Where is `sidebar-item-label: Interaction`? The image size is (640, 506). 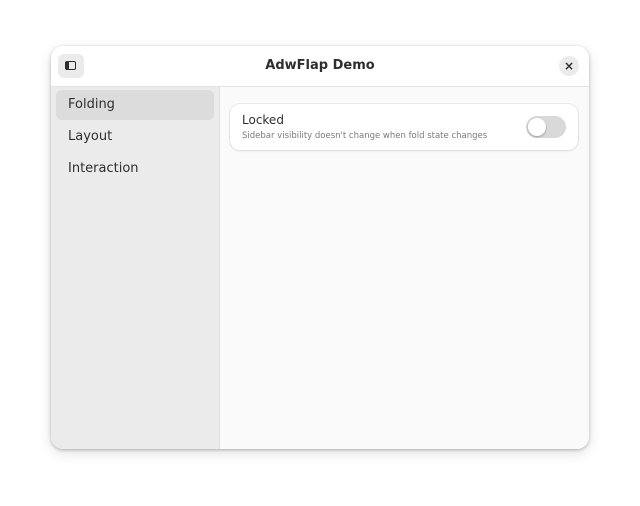
sidebar-item-label: Interaction is located at coordinates (103, 168).